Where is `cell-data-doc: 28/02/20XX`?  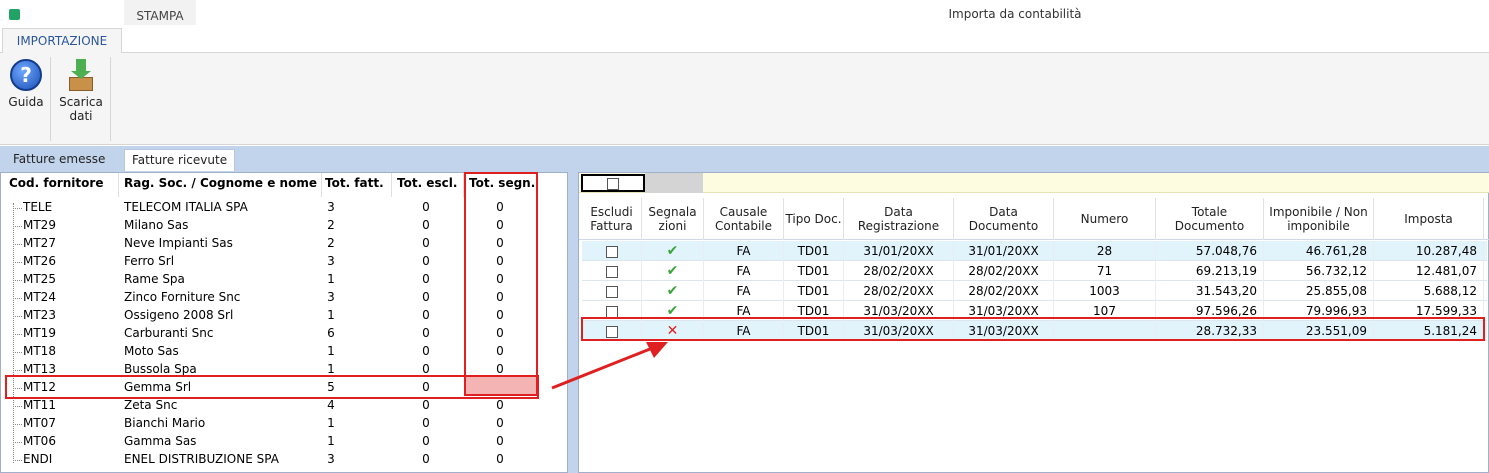
cell-data-doc: 28/02/20XX is located at coordinates (1004, 271).